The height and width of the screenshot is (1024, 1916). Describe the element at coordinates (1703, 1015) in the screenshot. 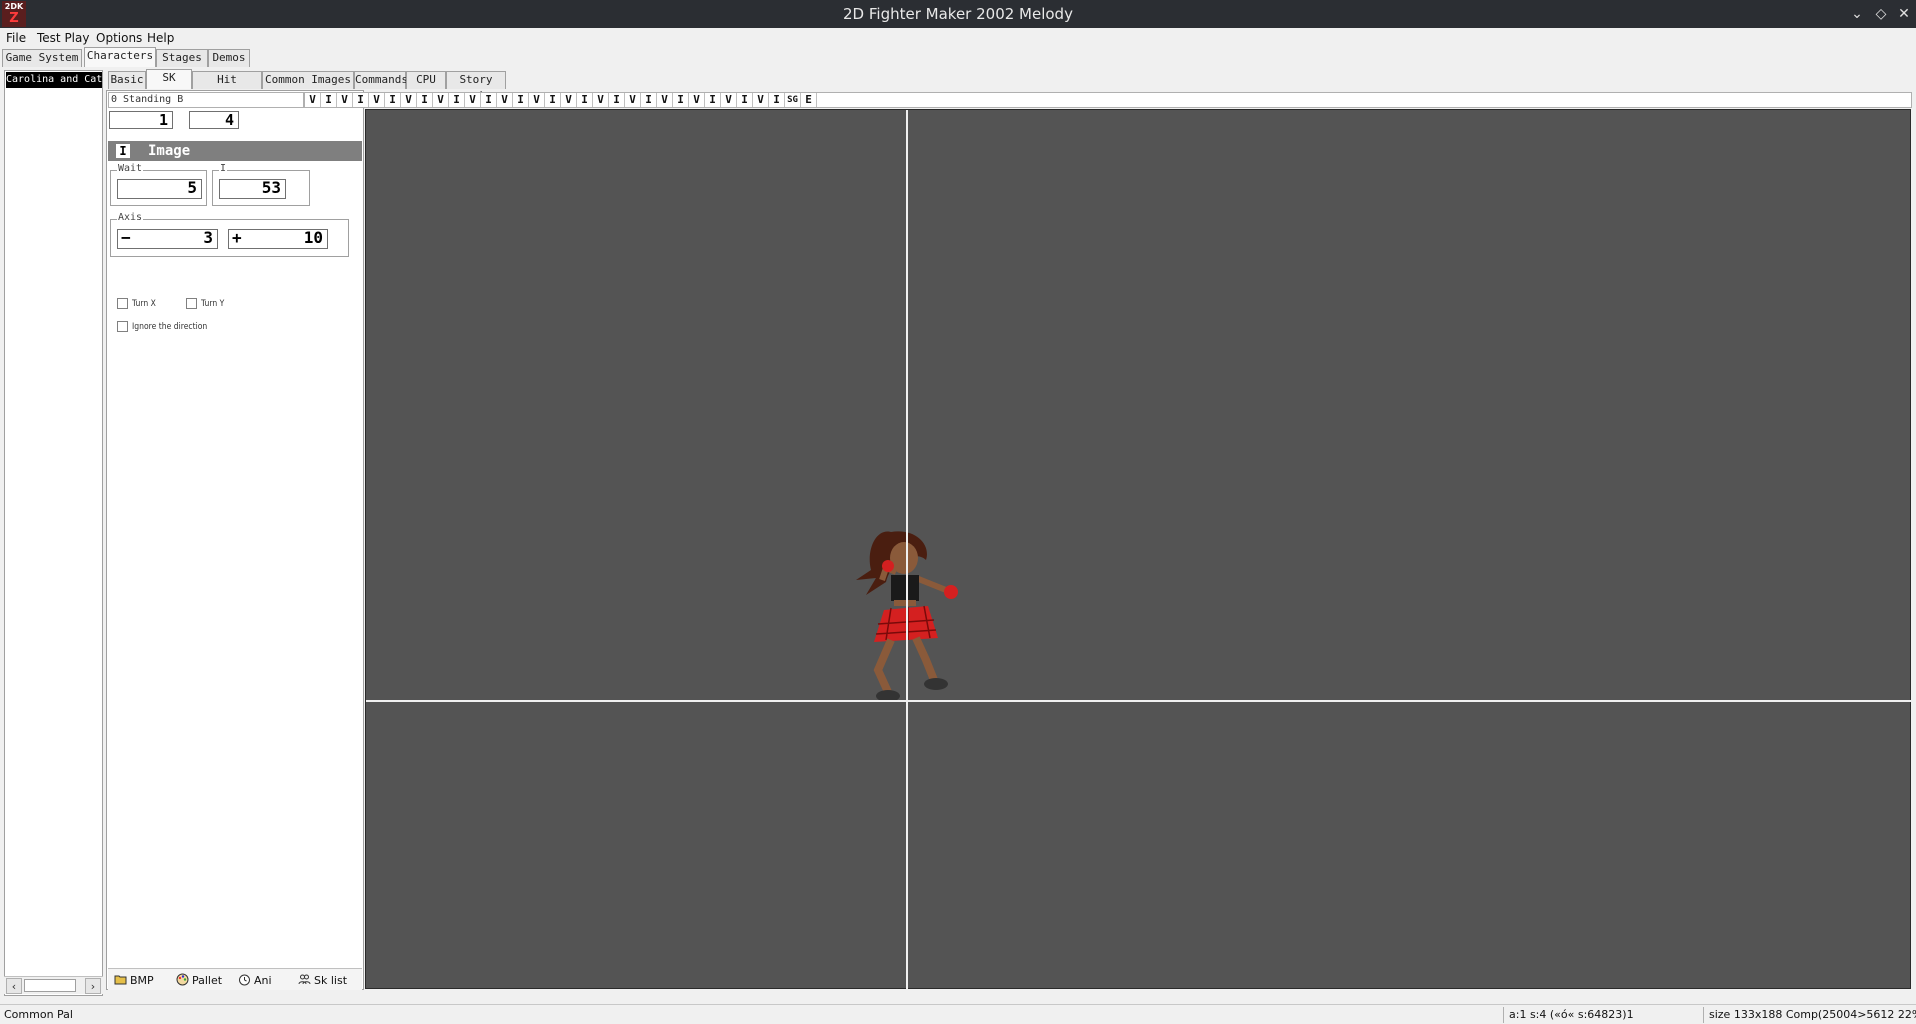

I see `status-separator` at that location.